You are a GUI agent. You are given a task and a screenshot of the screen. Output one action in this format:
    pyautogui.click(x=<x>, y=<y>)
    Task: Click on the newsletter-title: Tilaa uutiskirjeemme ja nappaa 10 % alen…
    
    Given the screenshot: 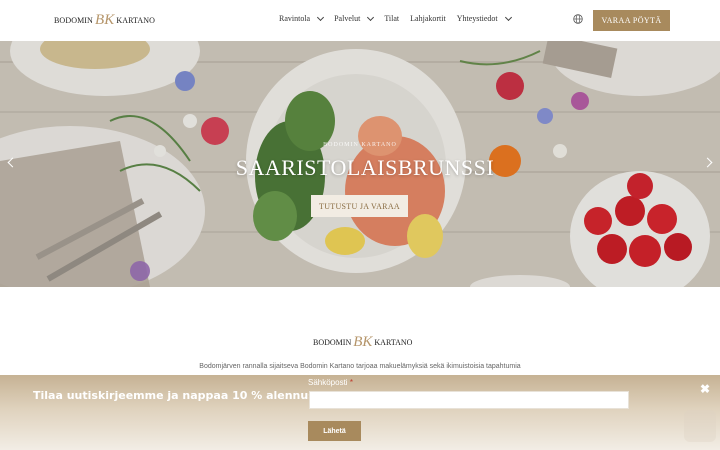 What is the action you would take?
    pyautogui.click(x=180, y=395)
    